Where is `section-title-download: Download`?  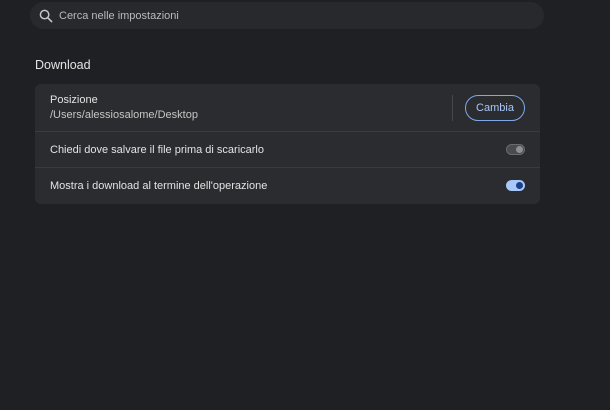
section-title-download: Download is located at coordinates (63, 65).